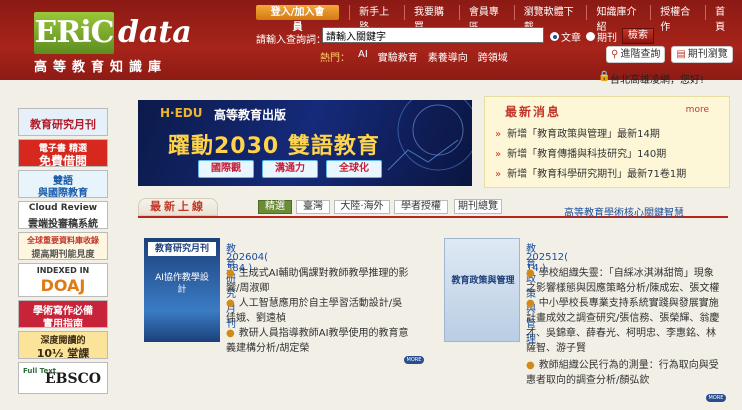  I want to click on journal-article: ● 人工智慧應用於自主學習活動設計/吳佳娥、劉遠楨, so click(319, 311).